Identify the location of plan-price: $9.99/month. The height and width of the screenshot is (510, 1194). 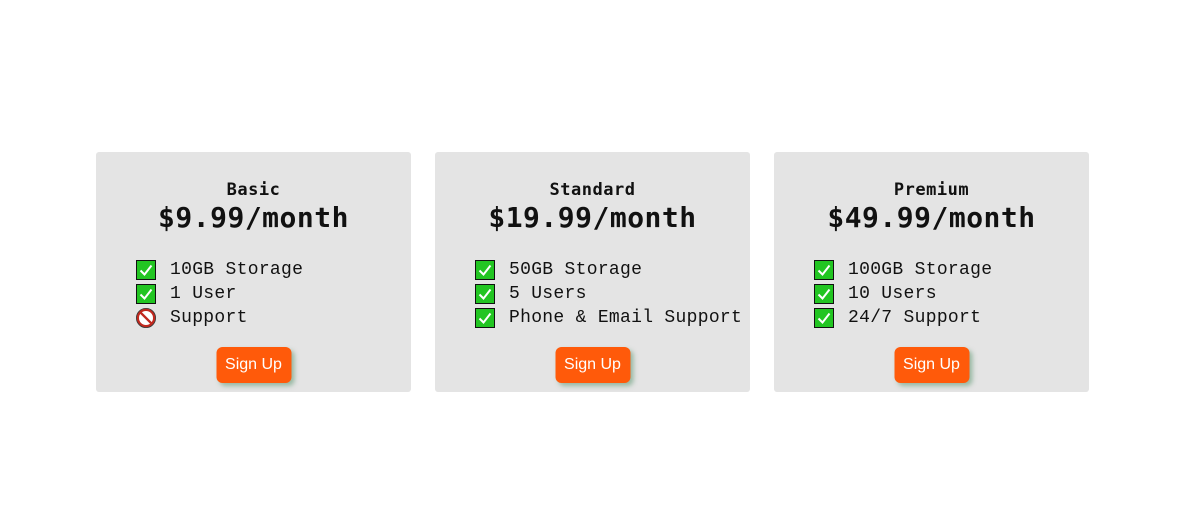
(253, 217).